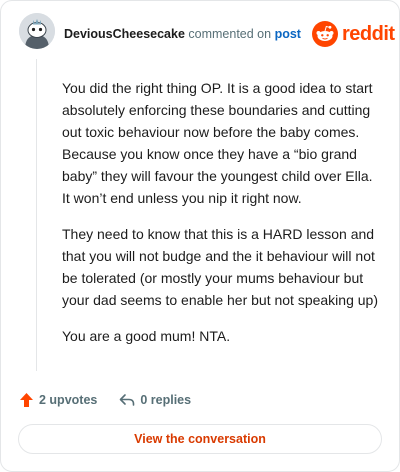 The width and height of the screenshot is (400, 472). Describe the element at coordinates (166, 400) in the screenshot. I see `reply-count: 0 replies` at that location.